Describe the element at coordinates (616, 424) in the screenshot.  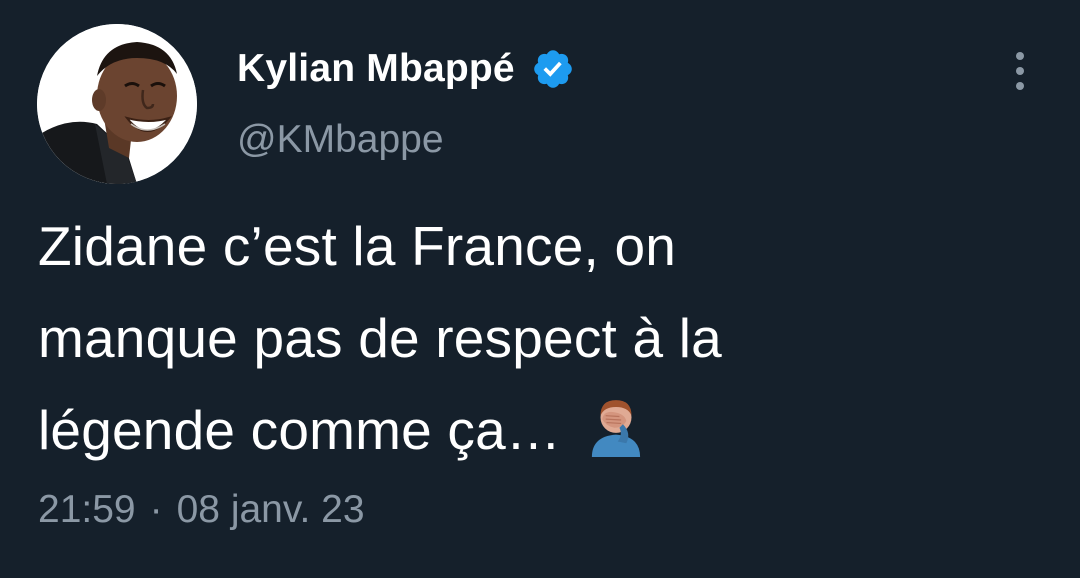
I see `man-facepalming-icon` at that location.